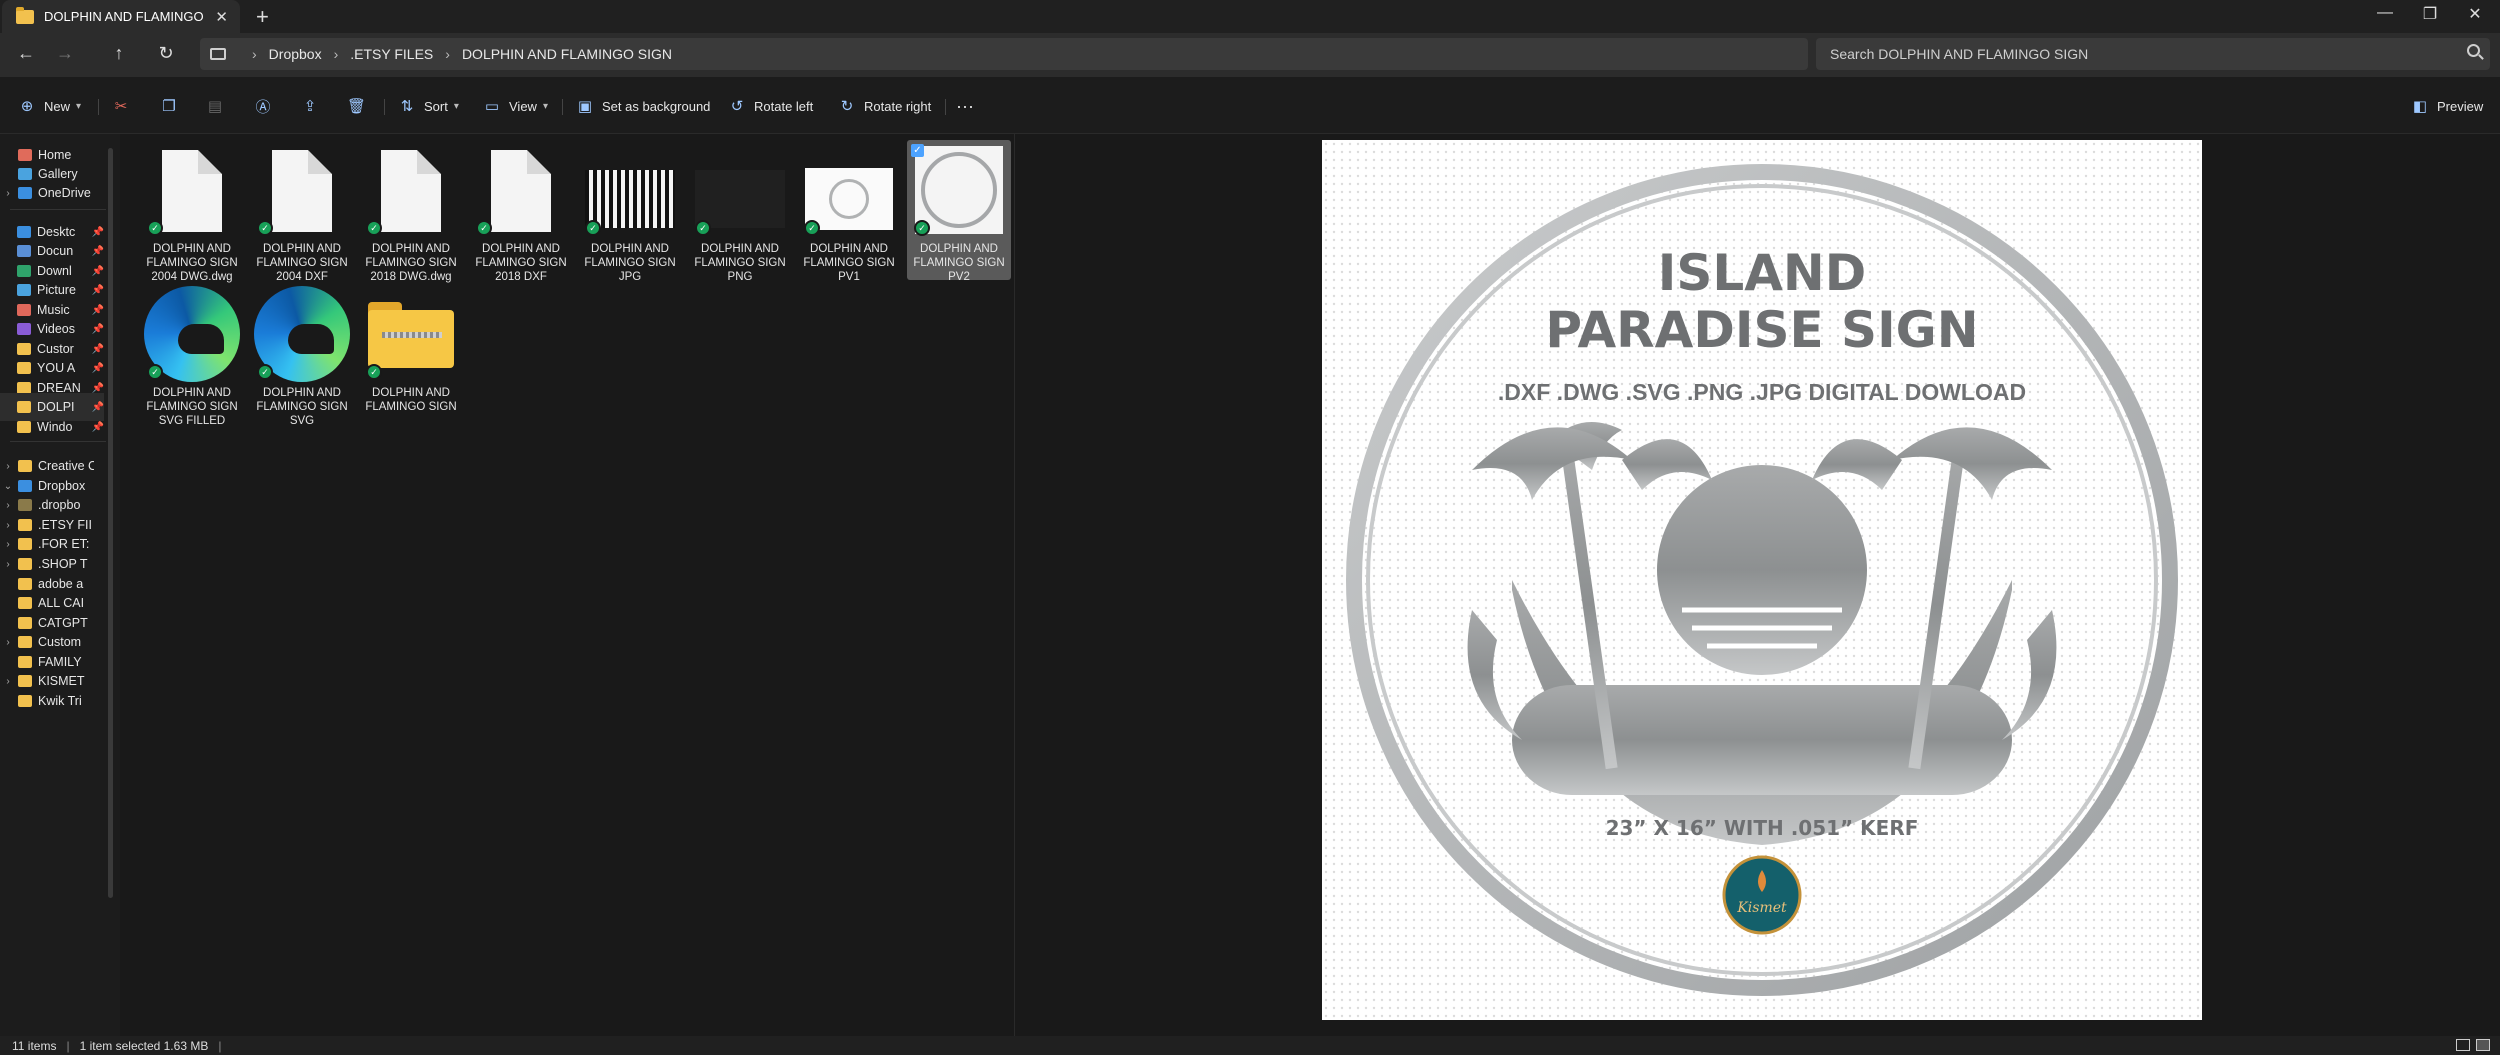  Describe the element at coordinates (965, 106) in the screenshot. I see `more-options-button: ···` at that location.